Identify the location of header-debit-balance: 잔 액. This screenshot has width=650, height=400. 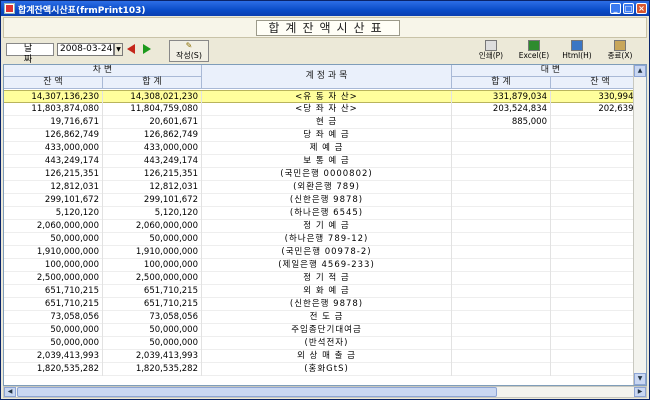
(53, 83).